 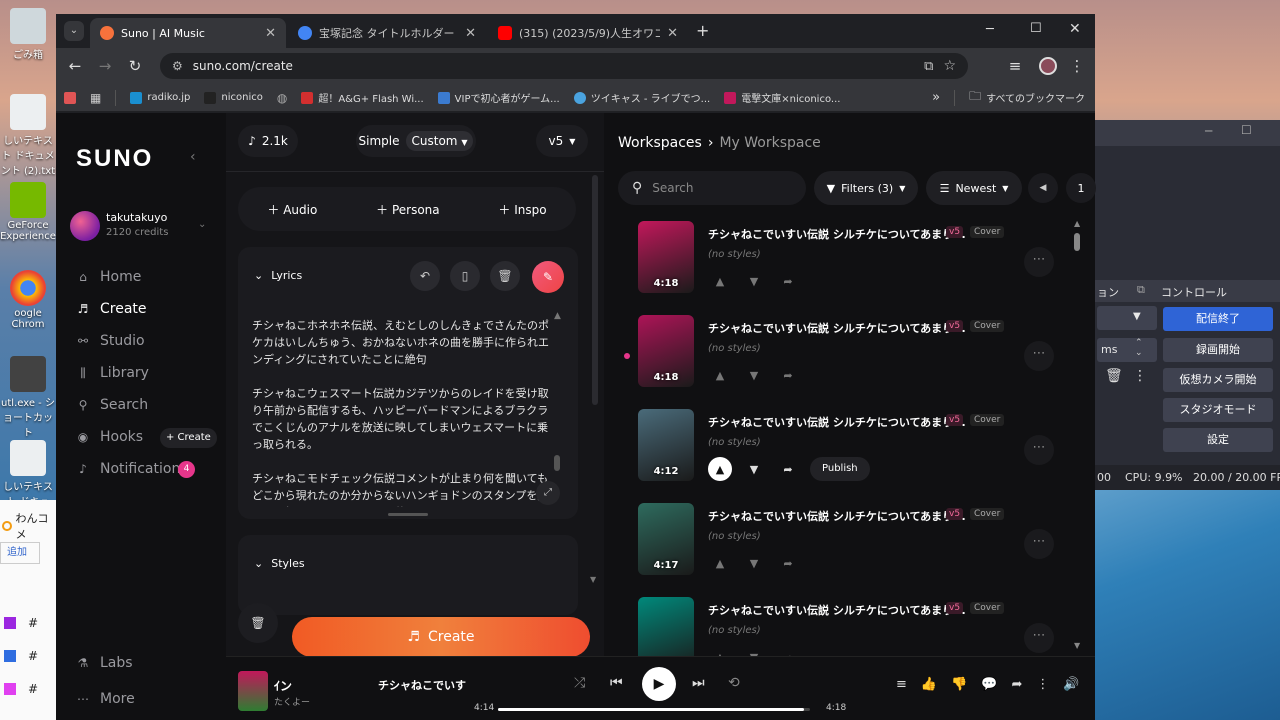 What do you see at coordinates (28, 474) in the screenshot?
I see `desktop-icon-text-doc-2: しいテキスト ドキュ` at bounding box center [28, 474].